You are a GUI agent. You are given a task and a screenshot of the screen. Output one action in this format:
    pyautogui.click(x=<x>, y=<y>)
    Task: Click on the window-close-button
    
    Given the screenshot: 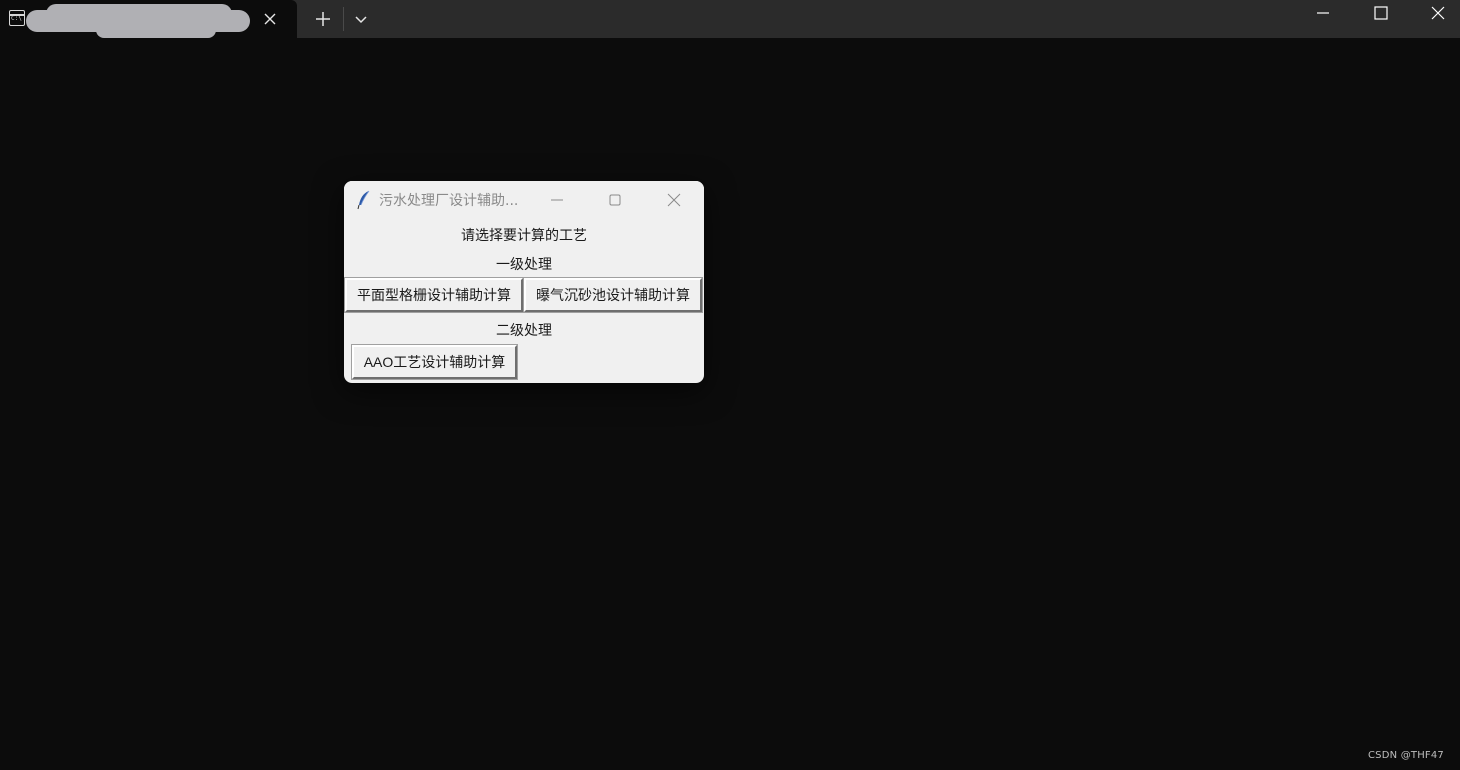 What is the action you would take?
    pyautogui.click(x=1435, y=15)
    